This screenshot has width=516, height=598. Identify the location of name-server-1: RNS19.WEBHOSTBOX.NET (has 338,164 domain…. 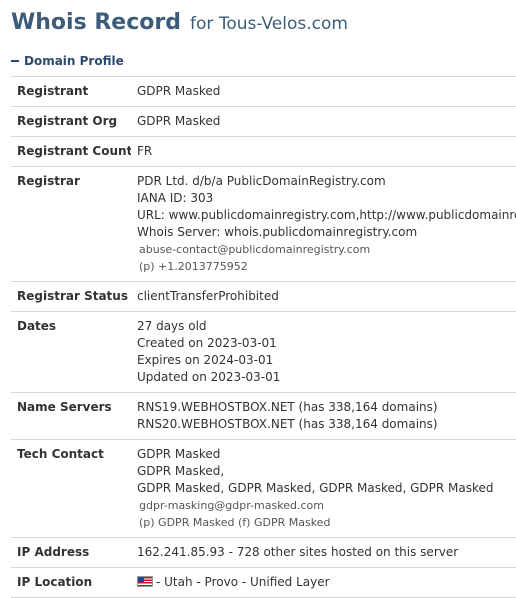
(287, 407).